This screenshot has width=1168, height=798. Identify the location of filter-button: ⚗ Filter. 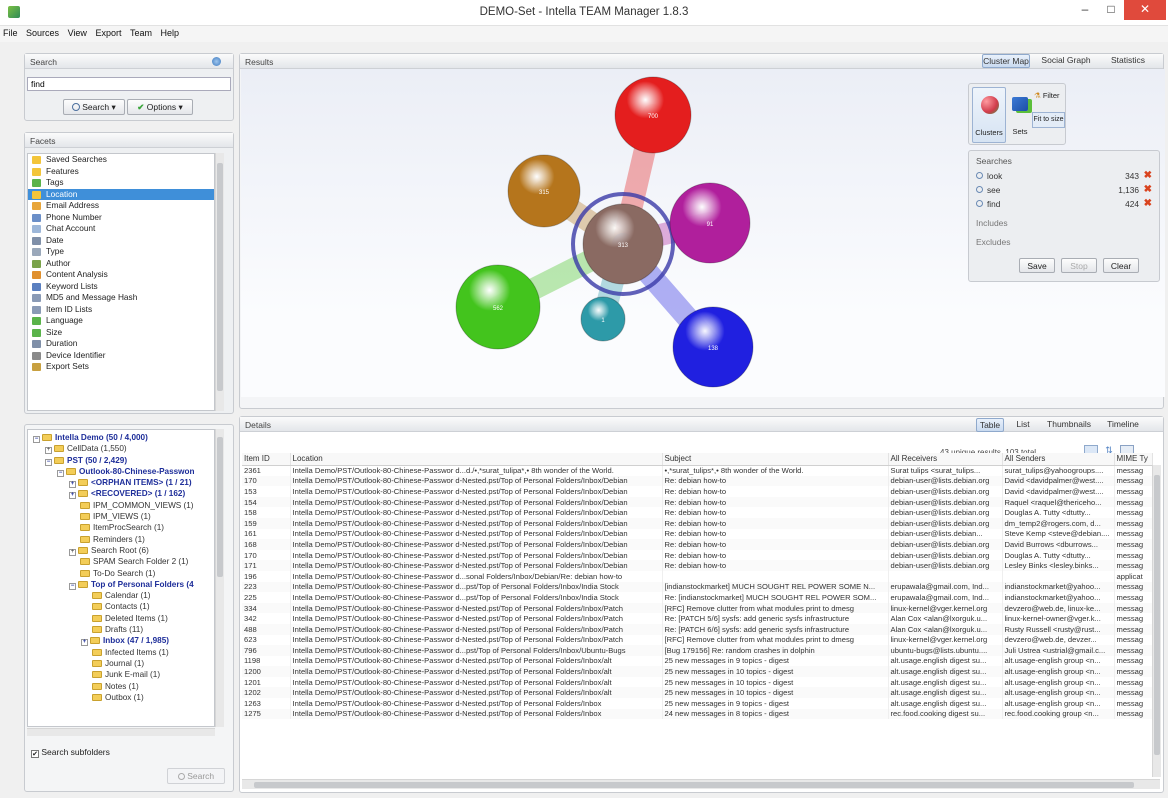
(1047, 95).